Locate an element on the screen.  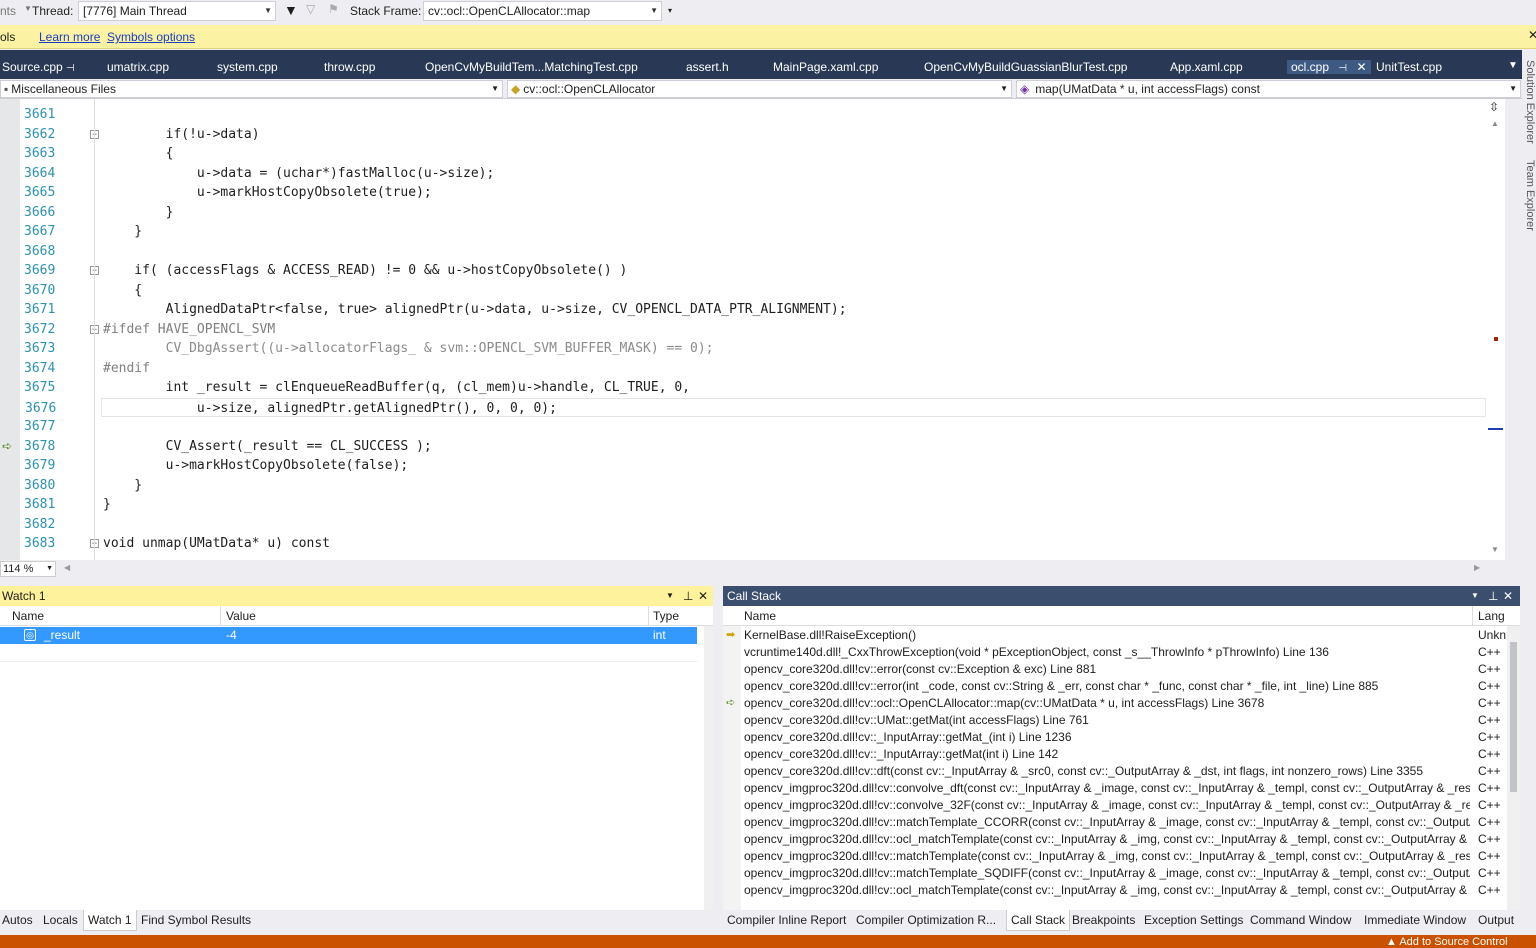
tab-exception-settings: Exception Settings is located at coordinates (1193, 920).